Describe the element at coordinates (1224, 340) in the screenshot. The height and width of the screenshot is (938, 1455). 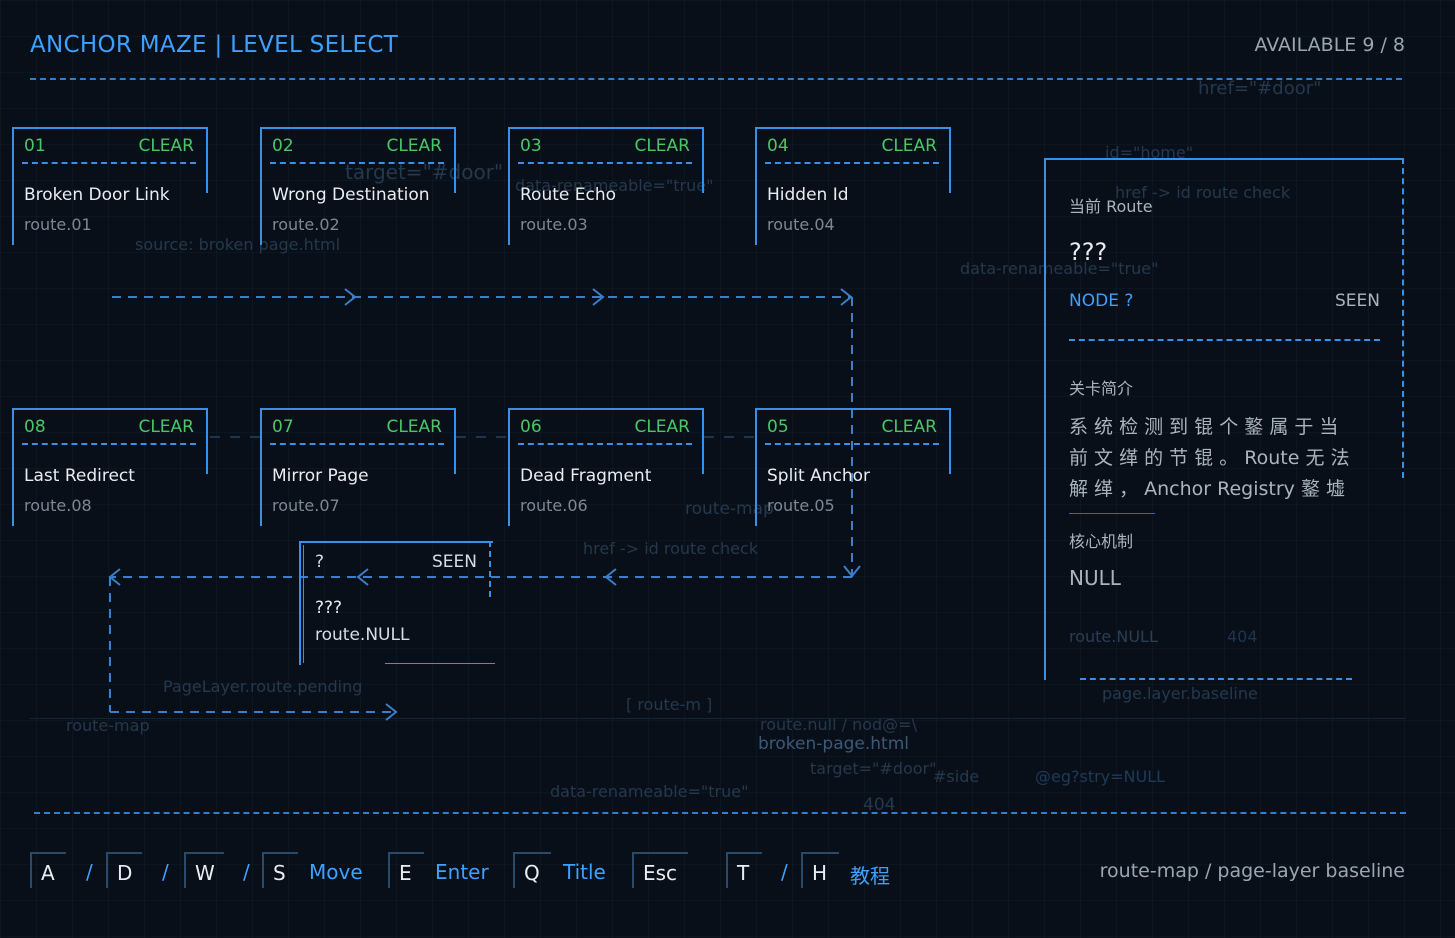
I see `panel-divider` at that location.